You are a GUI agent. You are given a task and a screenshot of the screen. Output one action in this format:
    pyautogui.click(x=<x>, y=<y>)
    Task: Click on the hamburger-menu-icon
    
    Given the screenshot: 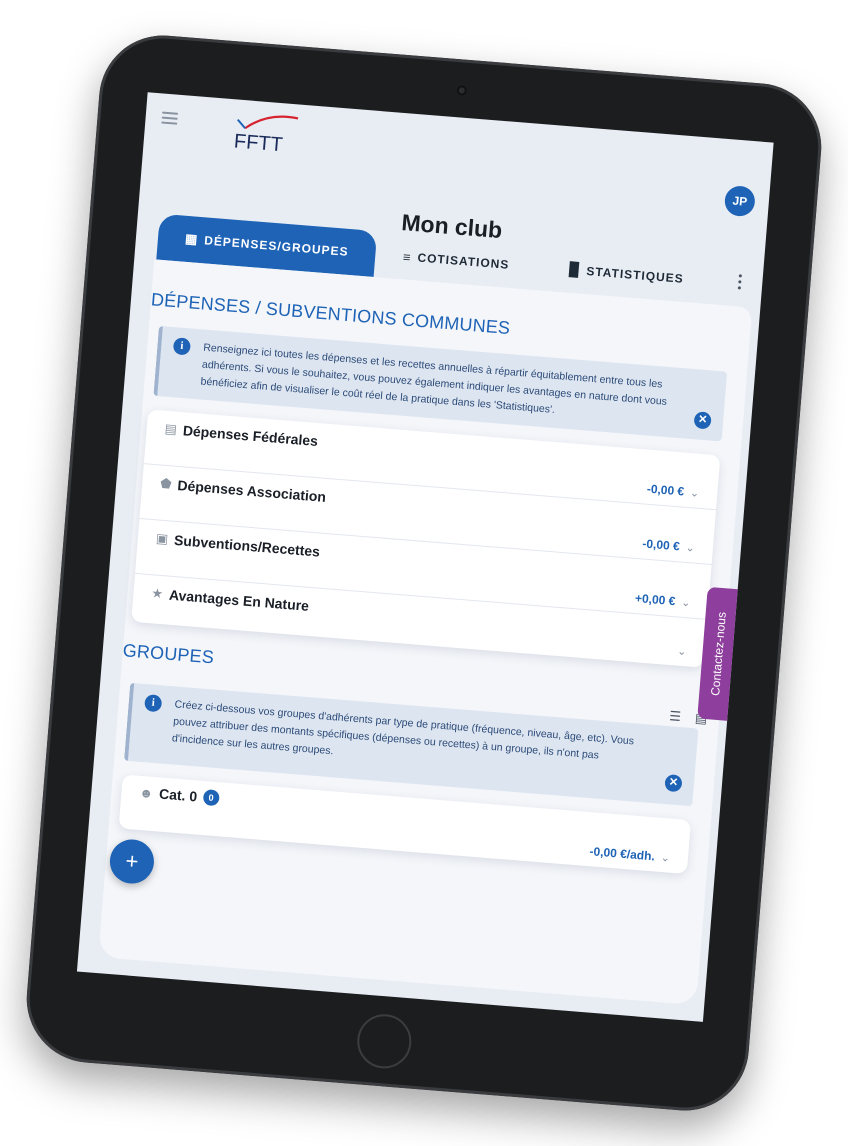 What is the action you would take?
    pyautogui.click(x=170, y=118)
    